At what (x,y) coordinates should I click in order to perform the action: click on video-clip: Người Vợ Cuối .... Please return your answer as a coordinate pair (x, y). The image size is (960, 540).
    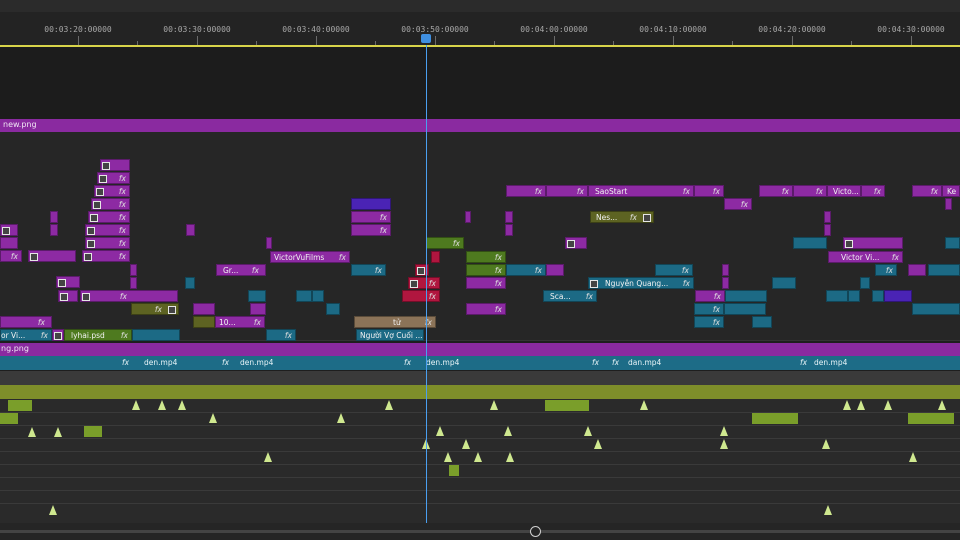
    Looking at the image, I should click on (390, 335).